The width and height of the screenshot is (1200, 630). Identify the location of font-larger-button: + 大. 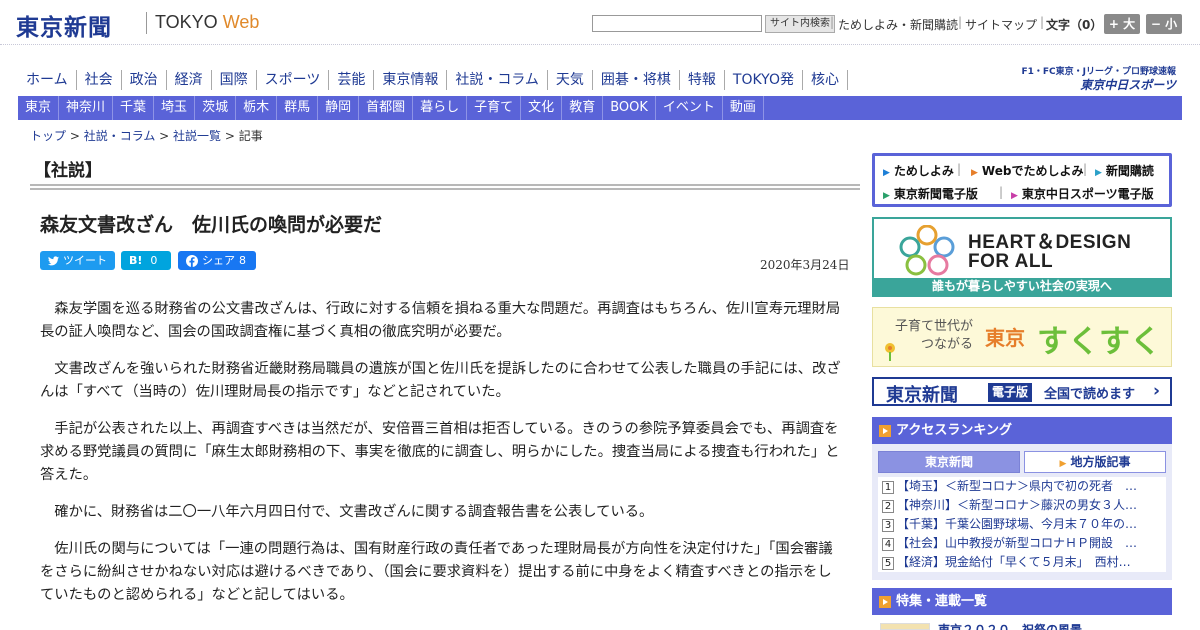
(1122, 24).